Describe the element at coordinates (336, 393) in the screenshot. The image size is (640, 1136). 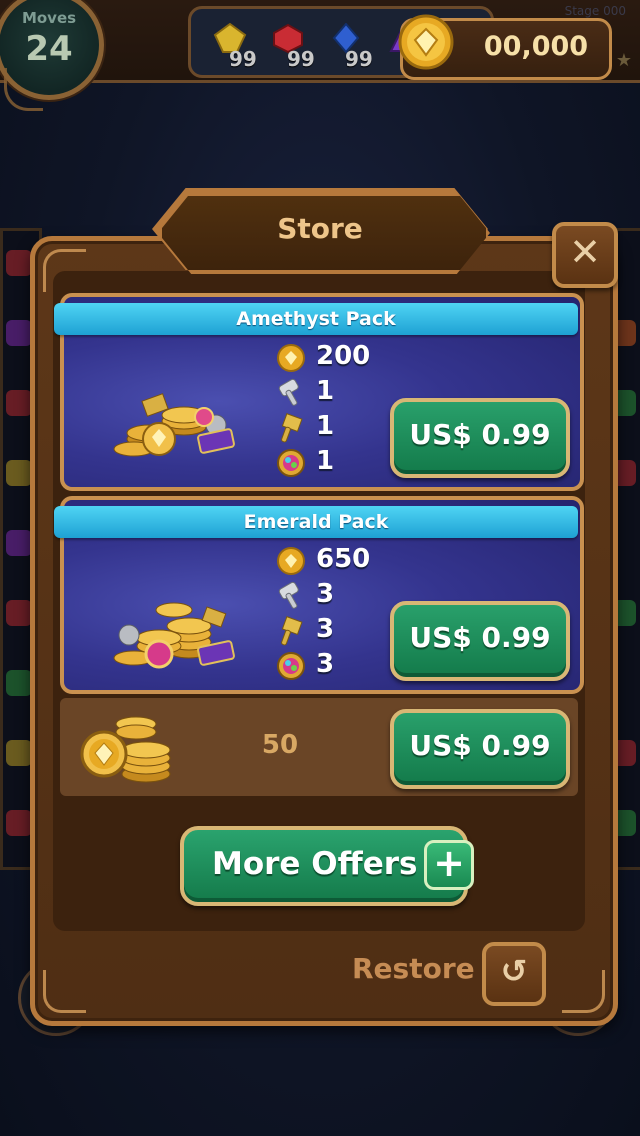
I see `reward-hammer: 1` at that location.